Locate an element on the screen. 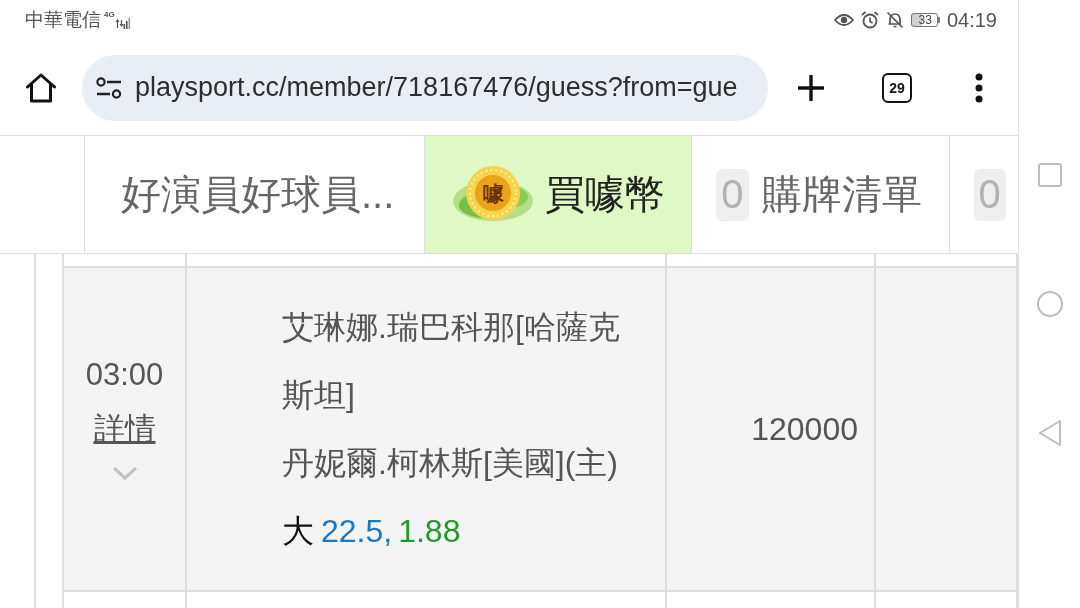 The width and height of the screenshot is (1080, 608). team-name: 丹妮爾.柯林斯[美國](主) is located at coordinates (450, 463).